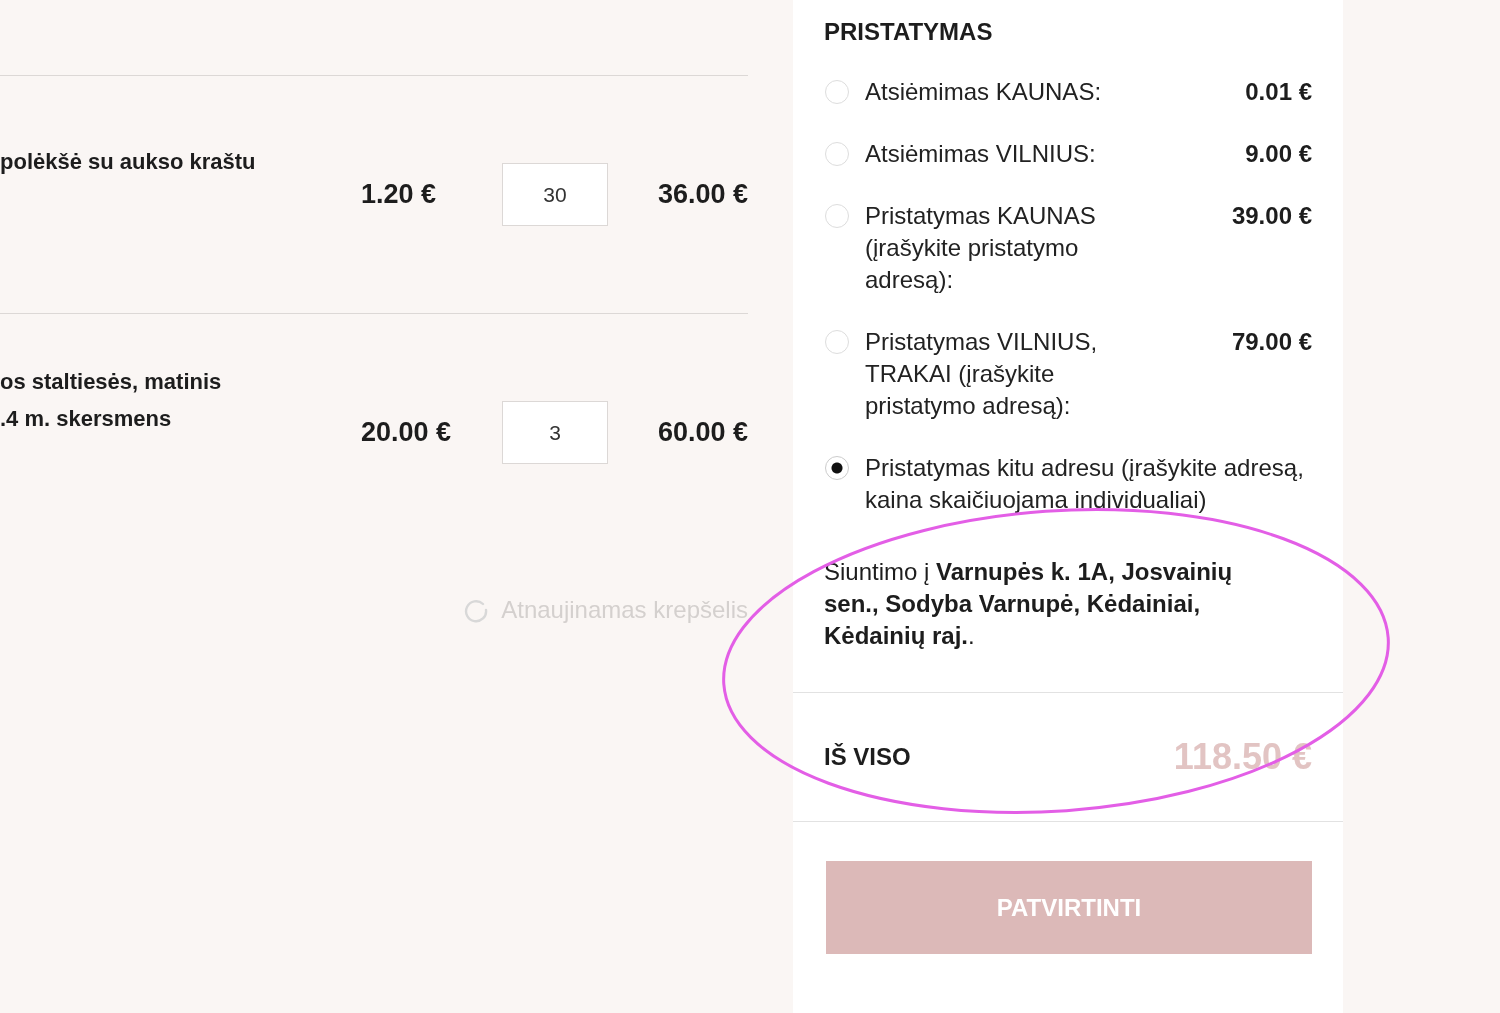 This screenshot has height=1013, width=1500. What do you see at coordinates (996, 154) in the screenshot?
I see `delivery-option-label: Atsiėmimas VILNIUS:` at bounding box center [996, 154].